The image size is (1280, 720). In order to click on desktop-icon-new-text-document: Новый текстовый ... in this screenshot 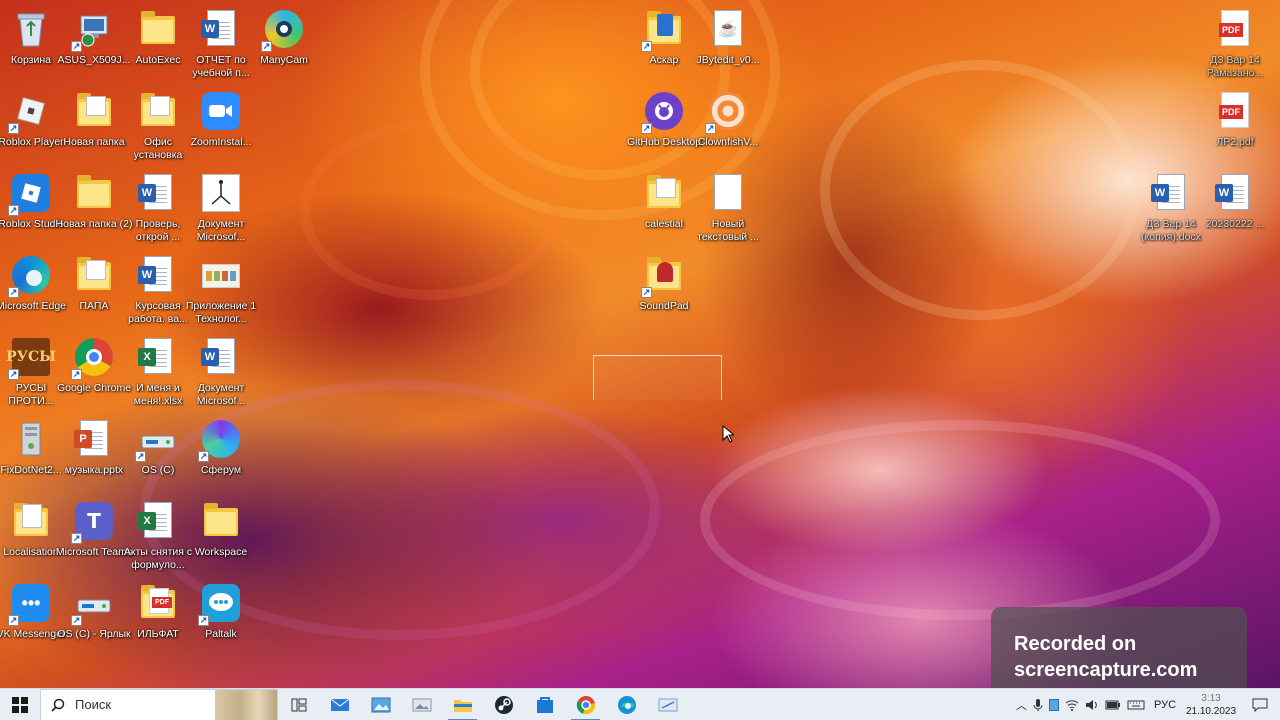, I will do `click(728, 208)`.